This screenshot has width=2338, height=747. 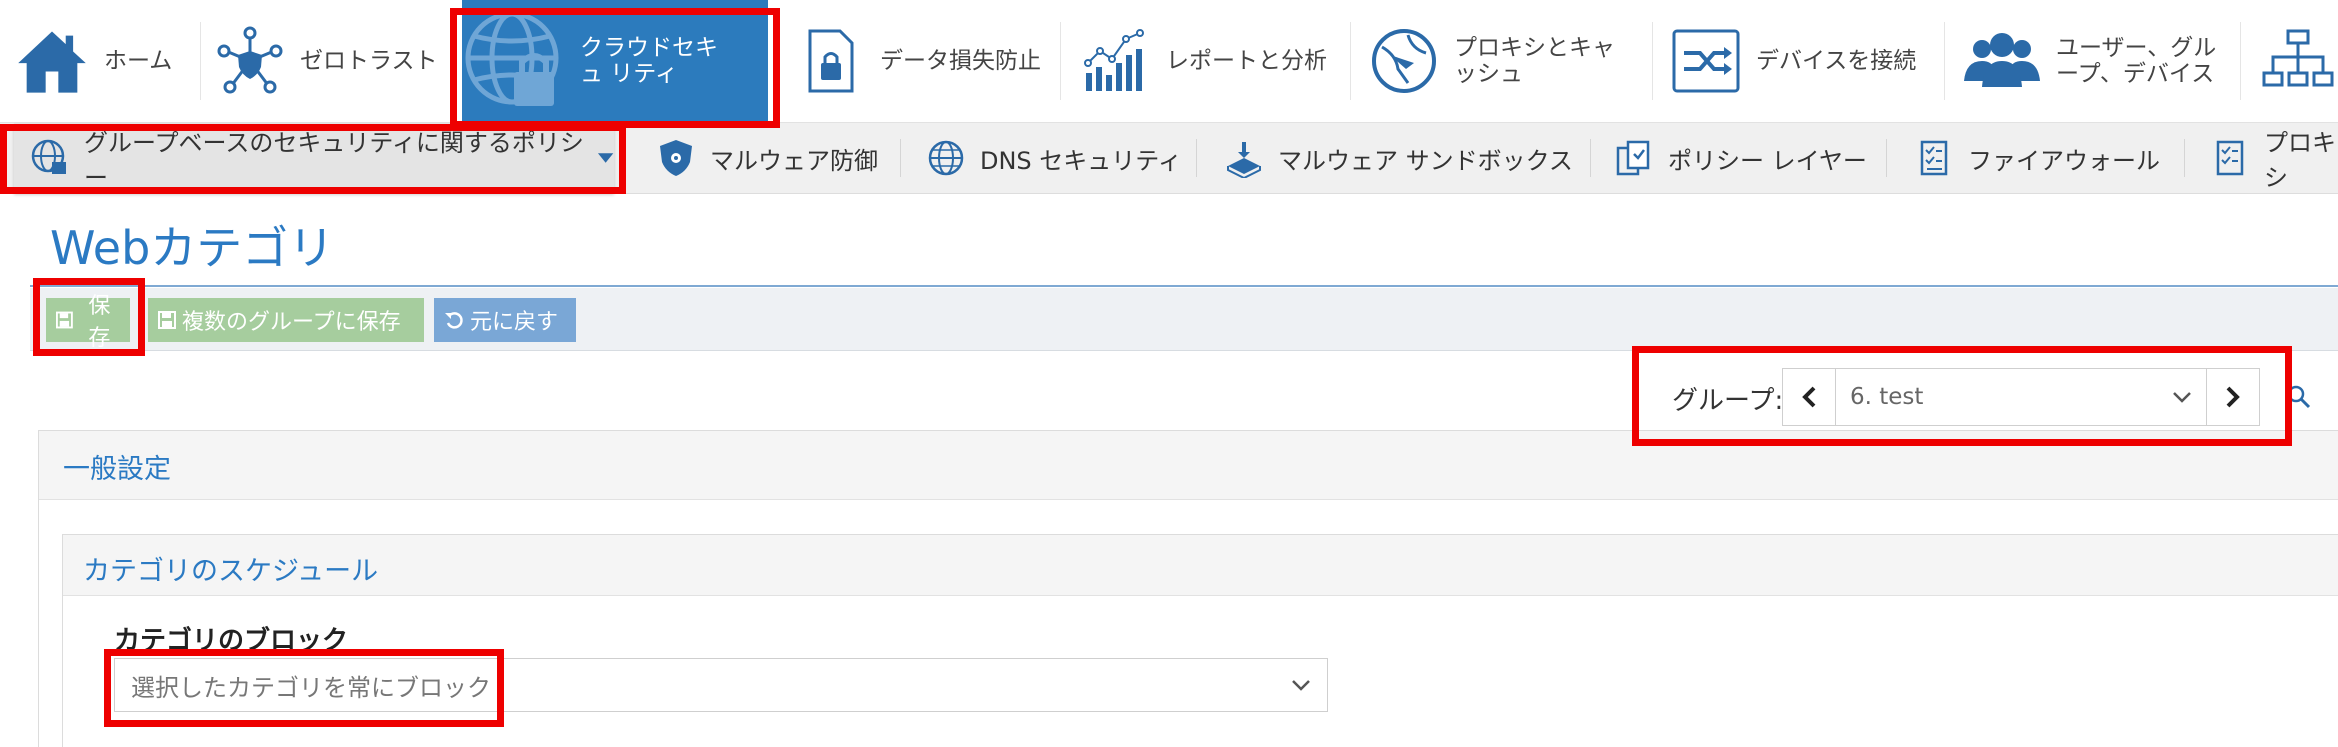 I want to click on nav-reports-label: レポートと分析, so click(x=1246, y=61).